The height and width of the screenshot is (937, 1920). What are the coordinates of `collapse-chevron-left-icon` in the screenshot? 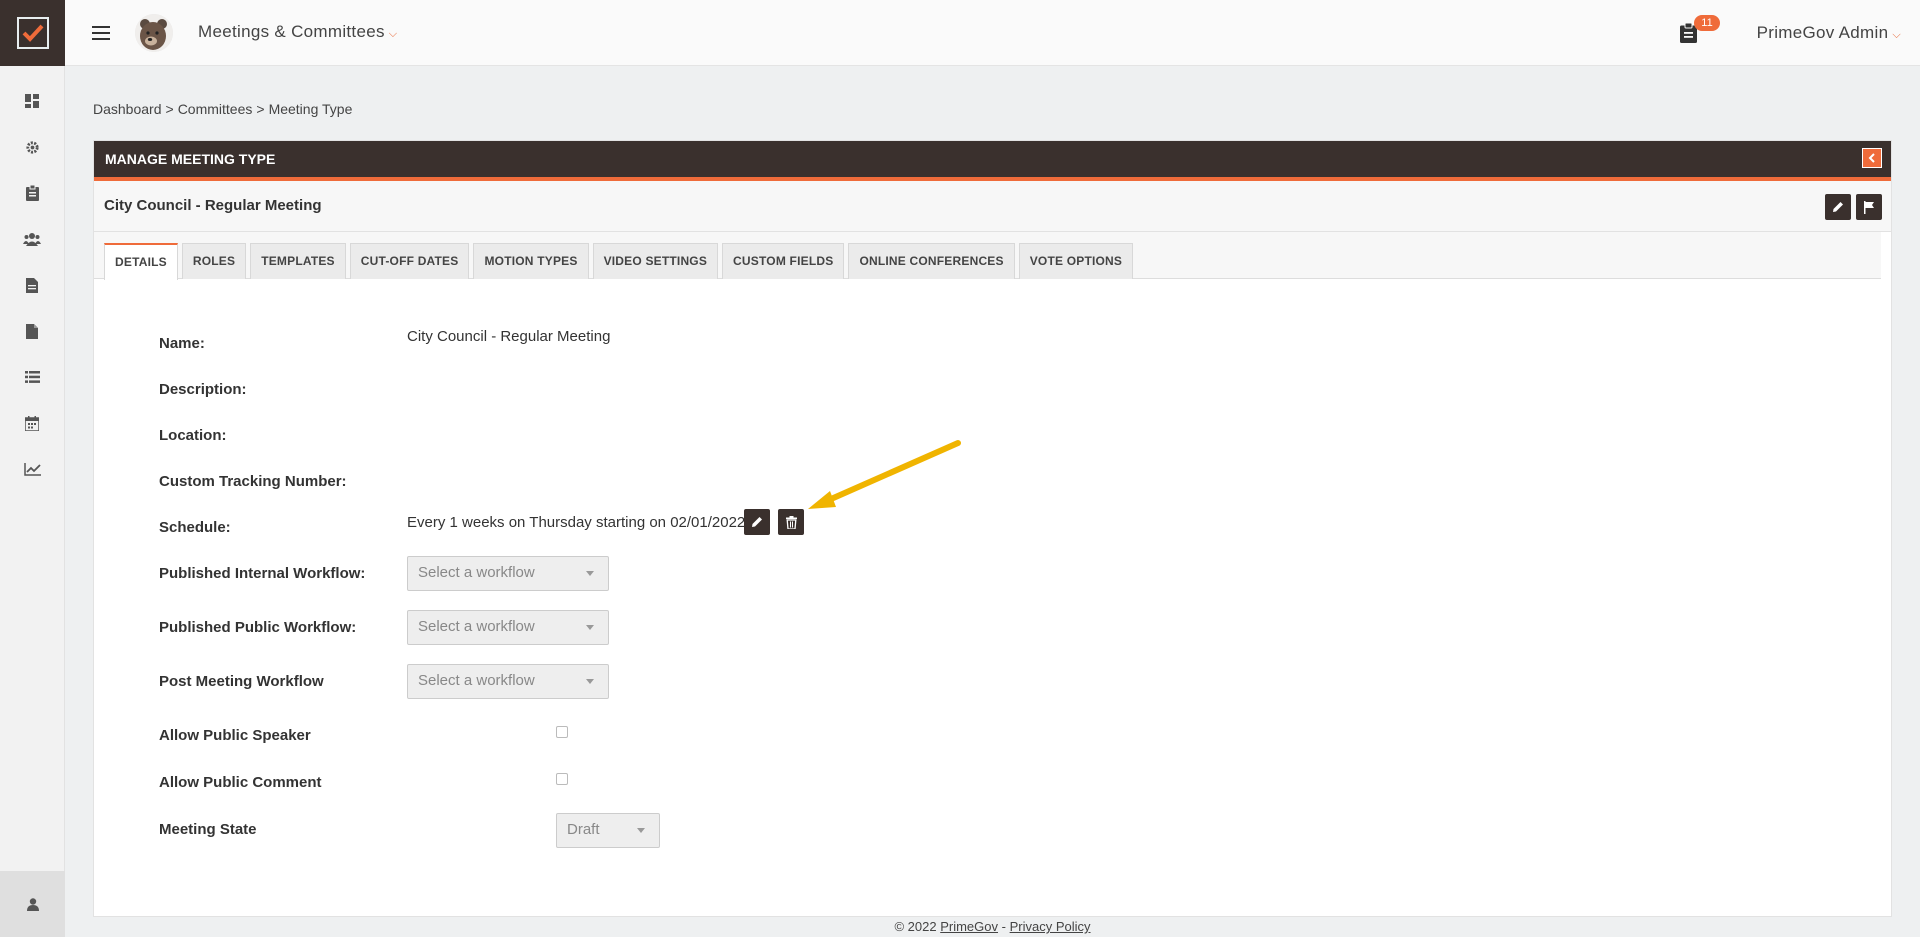 It's located at (1872, 158).